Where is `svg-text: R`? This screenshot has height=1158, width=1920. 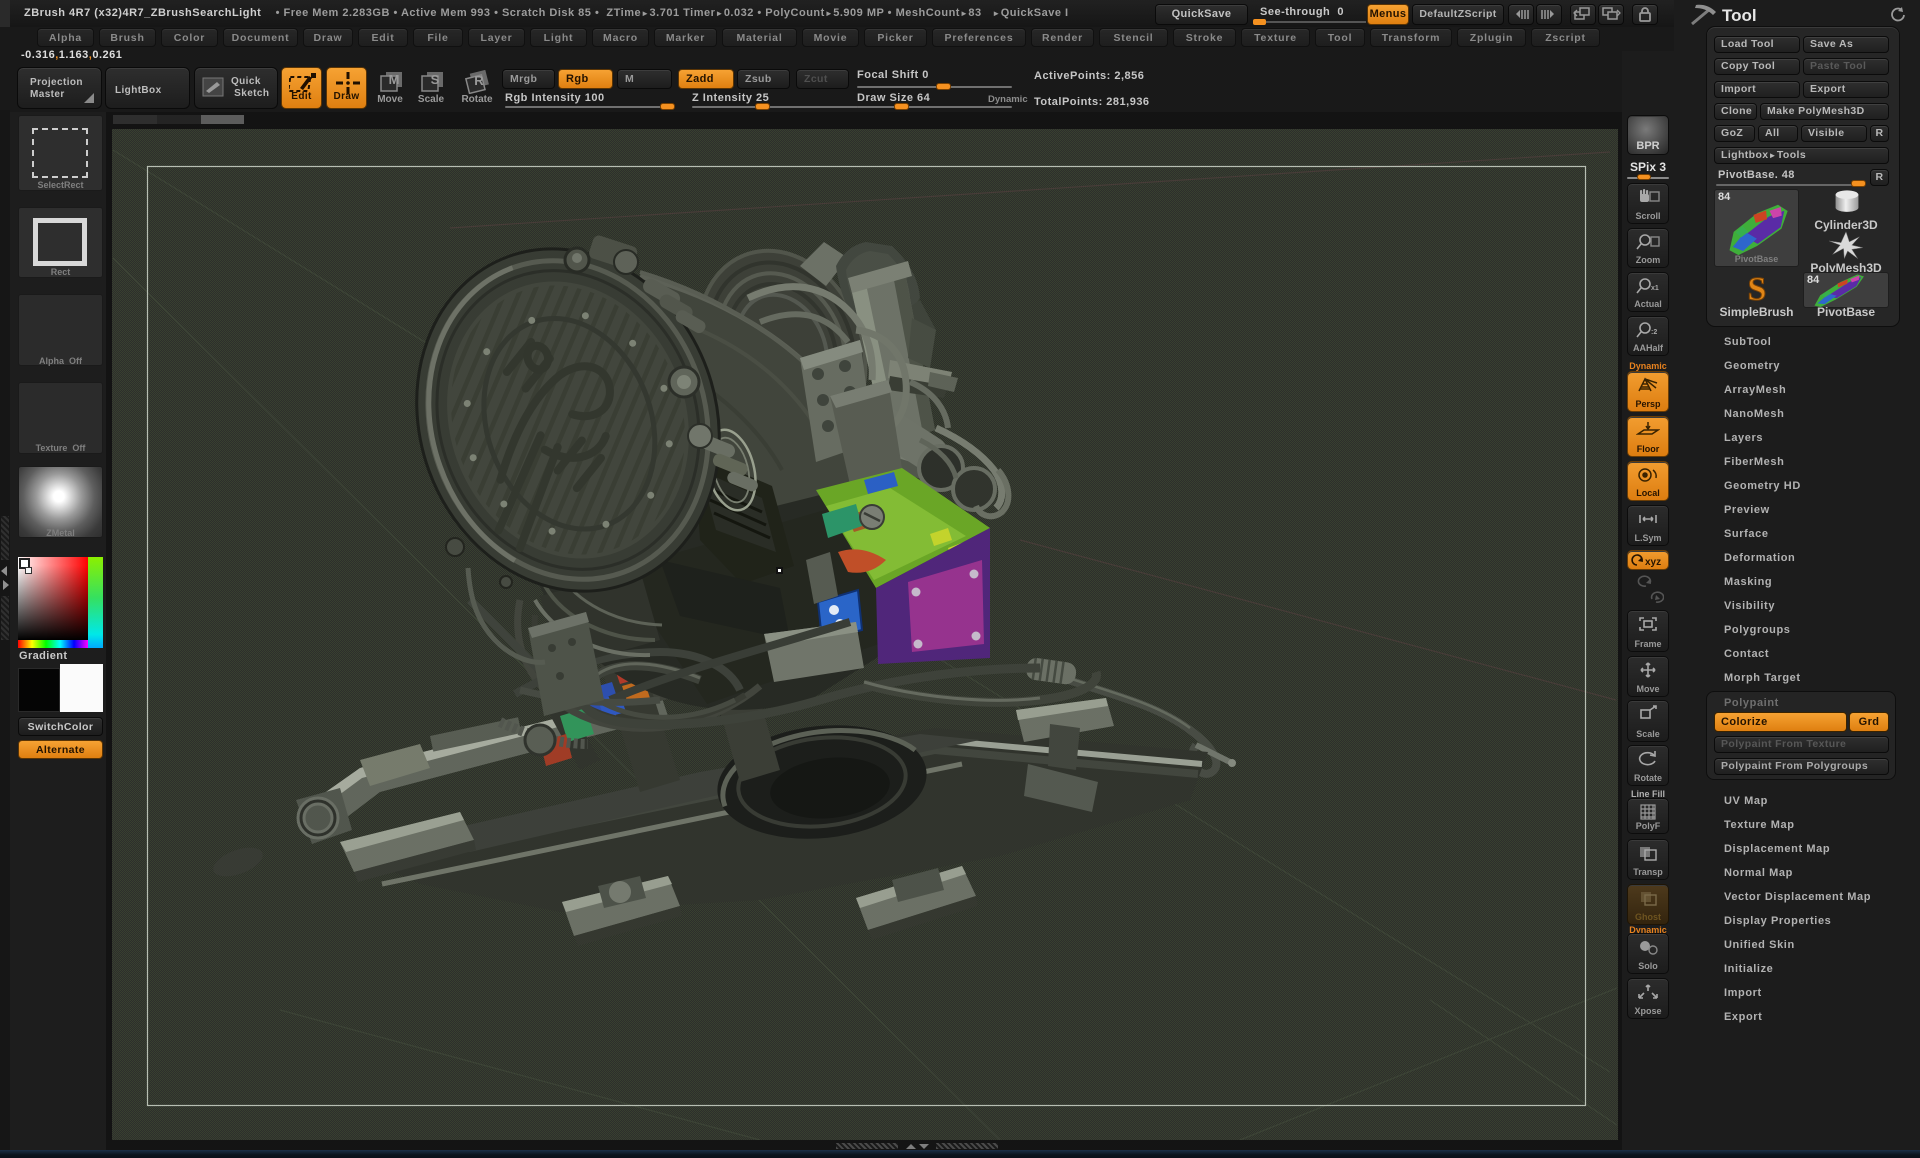 svg-text: R is located at coordinates (479, 80).